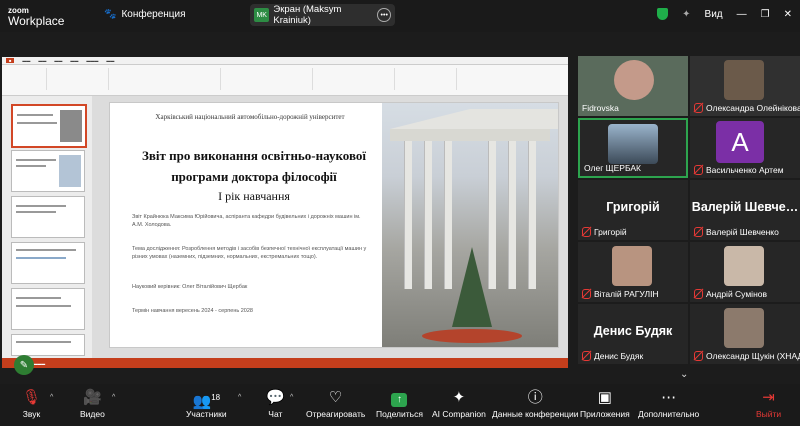  I want to click on chat-icon: 💬, so click(275, 397).